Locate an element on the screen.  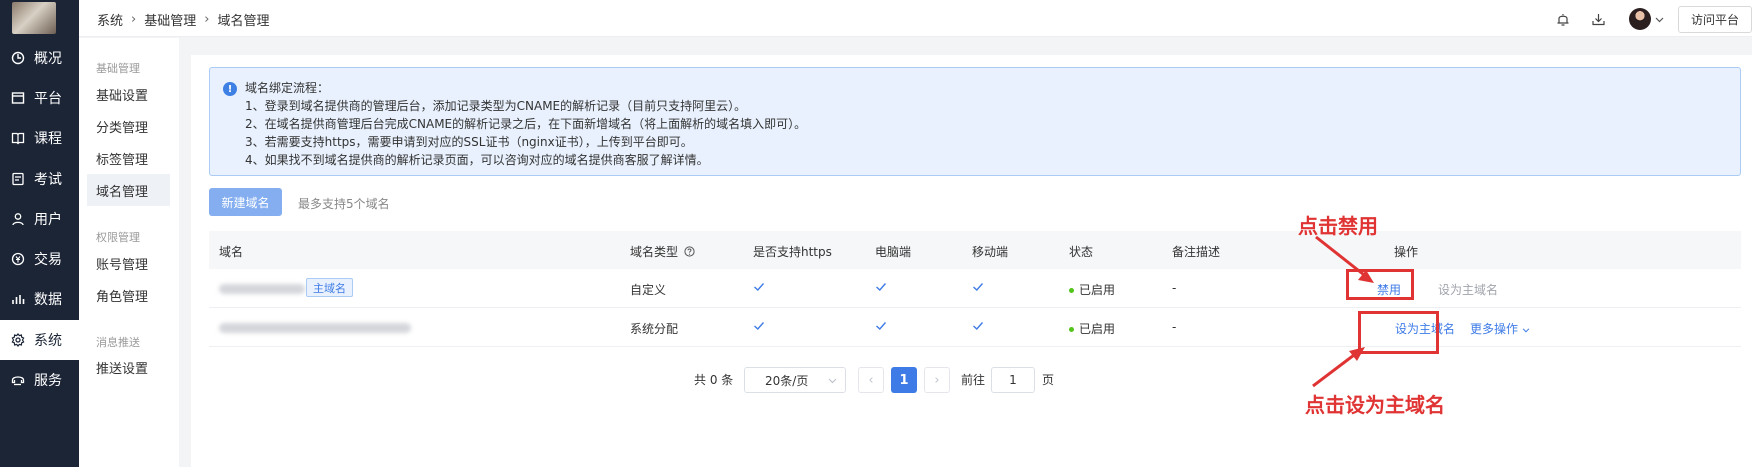
annotation-arrows is located at coordinates (1343, 311).